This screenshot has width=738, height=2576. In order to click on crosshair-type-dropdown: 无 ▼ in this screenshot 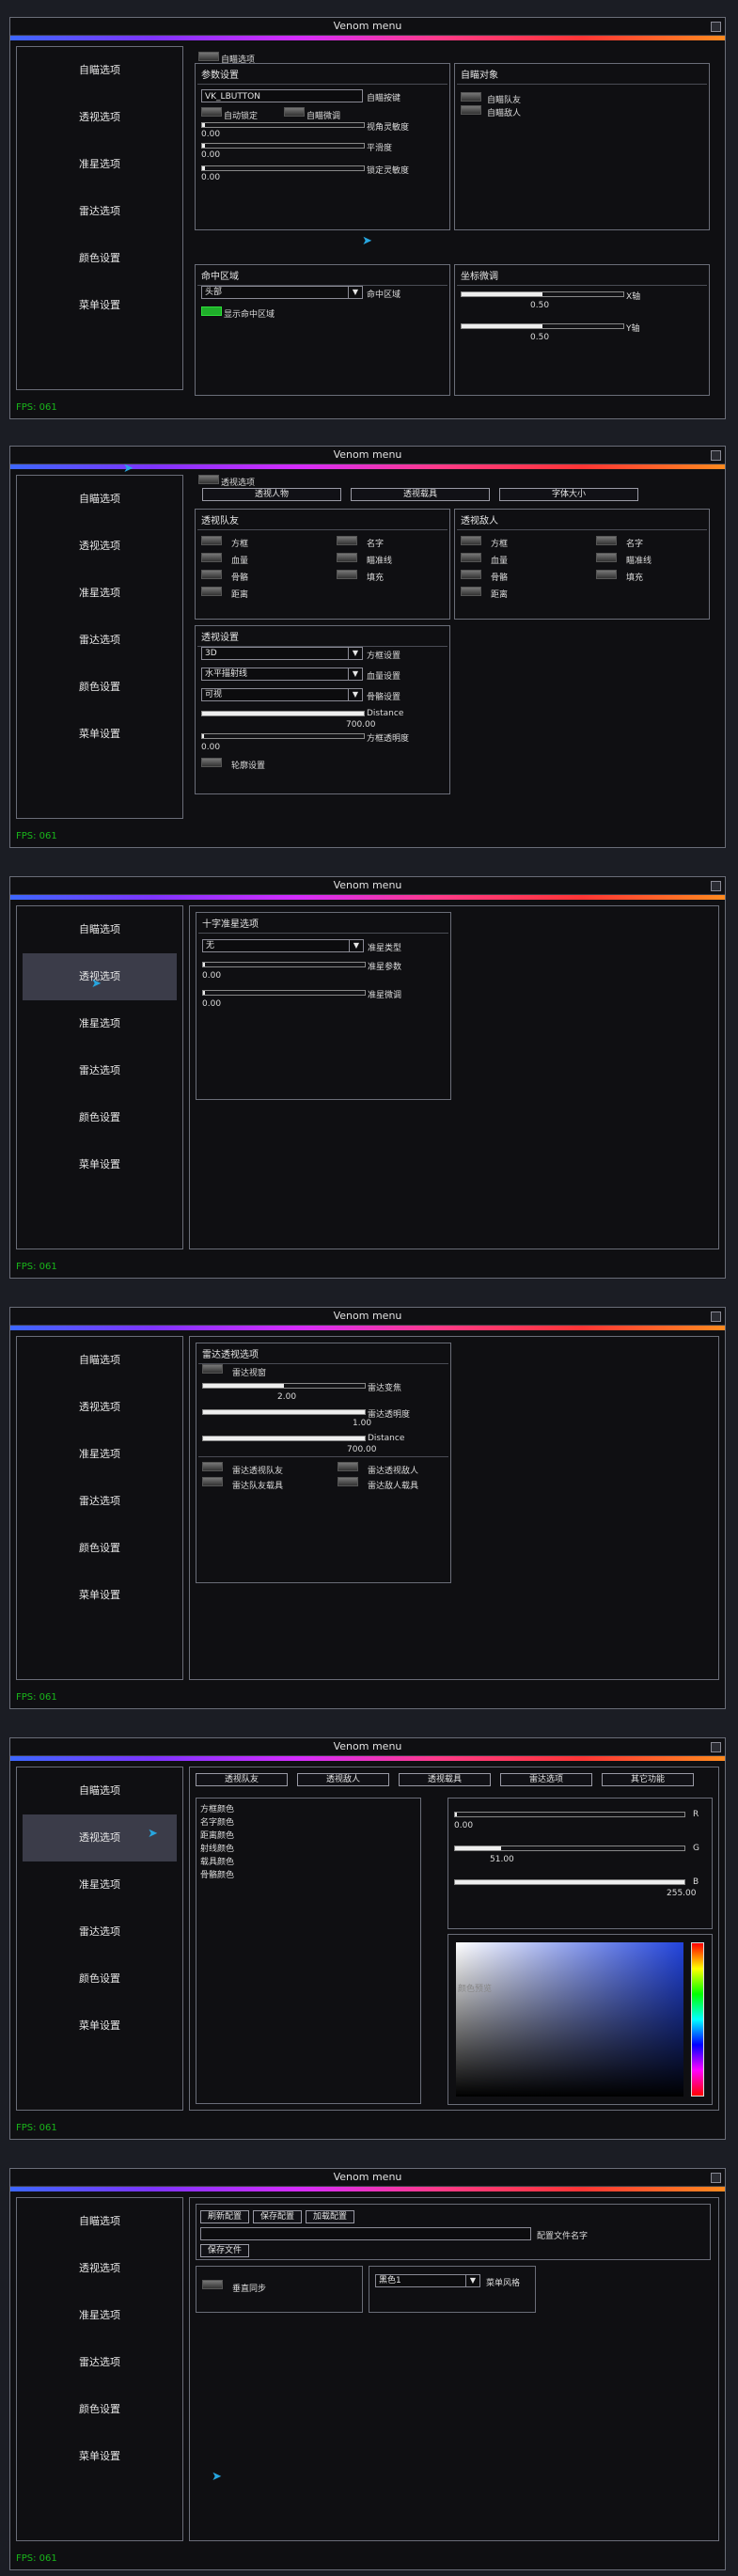, I will do `click(283, 946)`.